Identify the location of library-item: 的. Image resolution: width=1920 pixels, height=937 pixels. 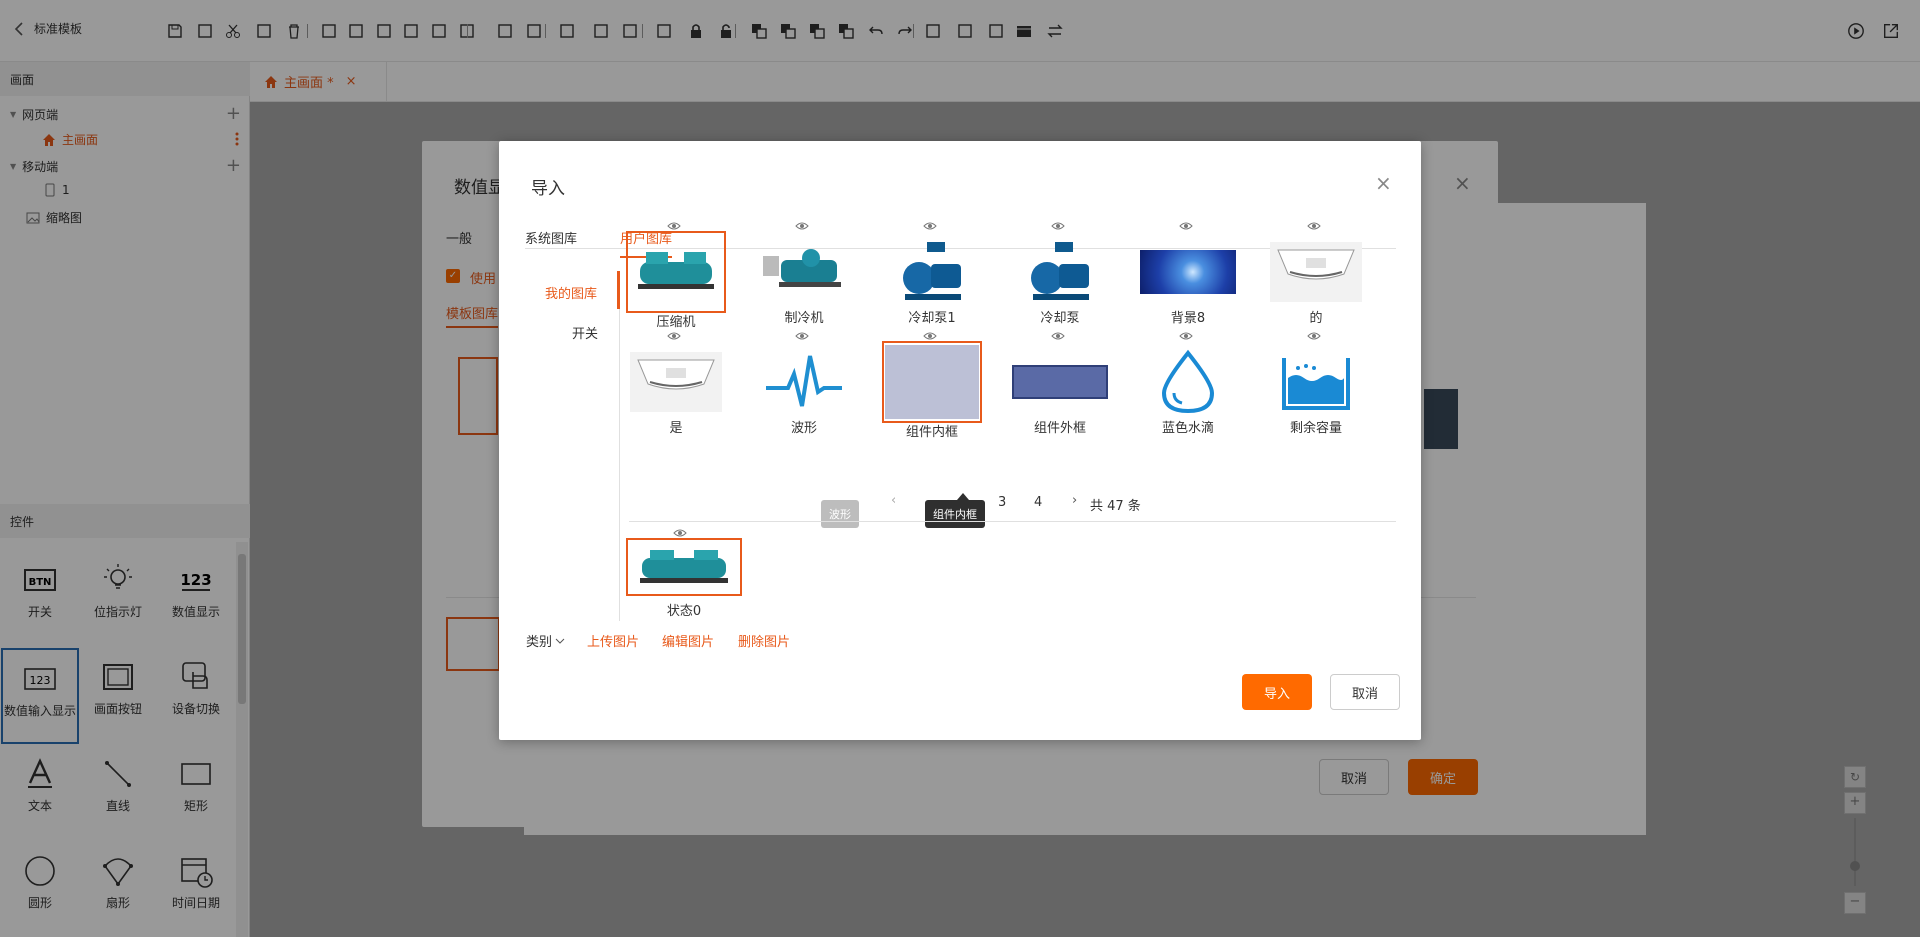
(1314, 273).